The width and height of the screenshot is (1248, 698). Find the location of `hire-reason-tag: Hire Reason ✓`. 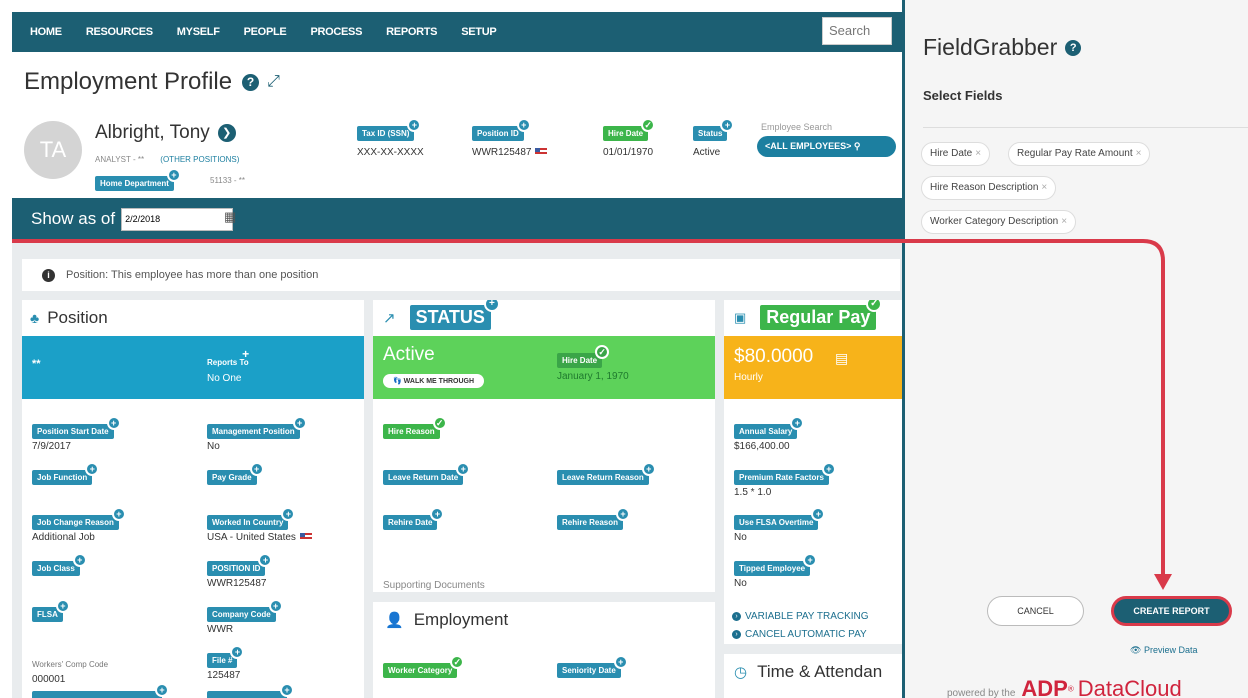

hire-reason-tag: Hire Reason ✓ is located at coordinates (415, 427).